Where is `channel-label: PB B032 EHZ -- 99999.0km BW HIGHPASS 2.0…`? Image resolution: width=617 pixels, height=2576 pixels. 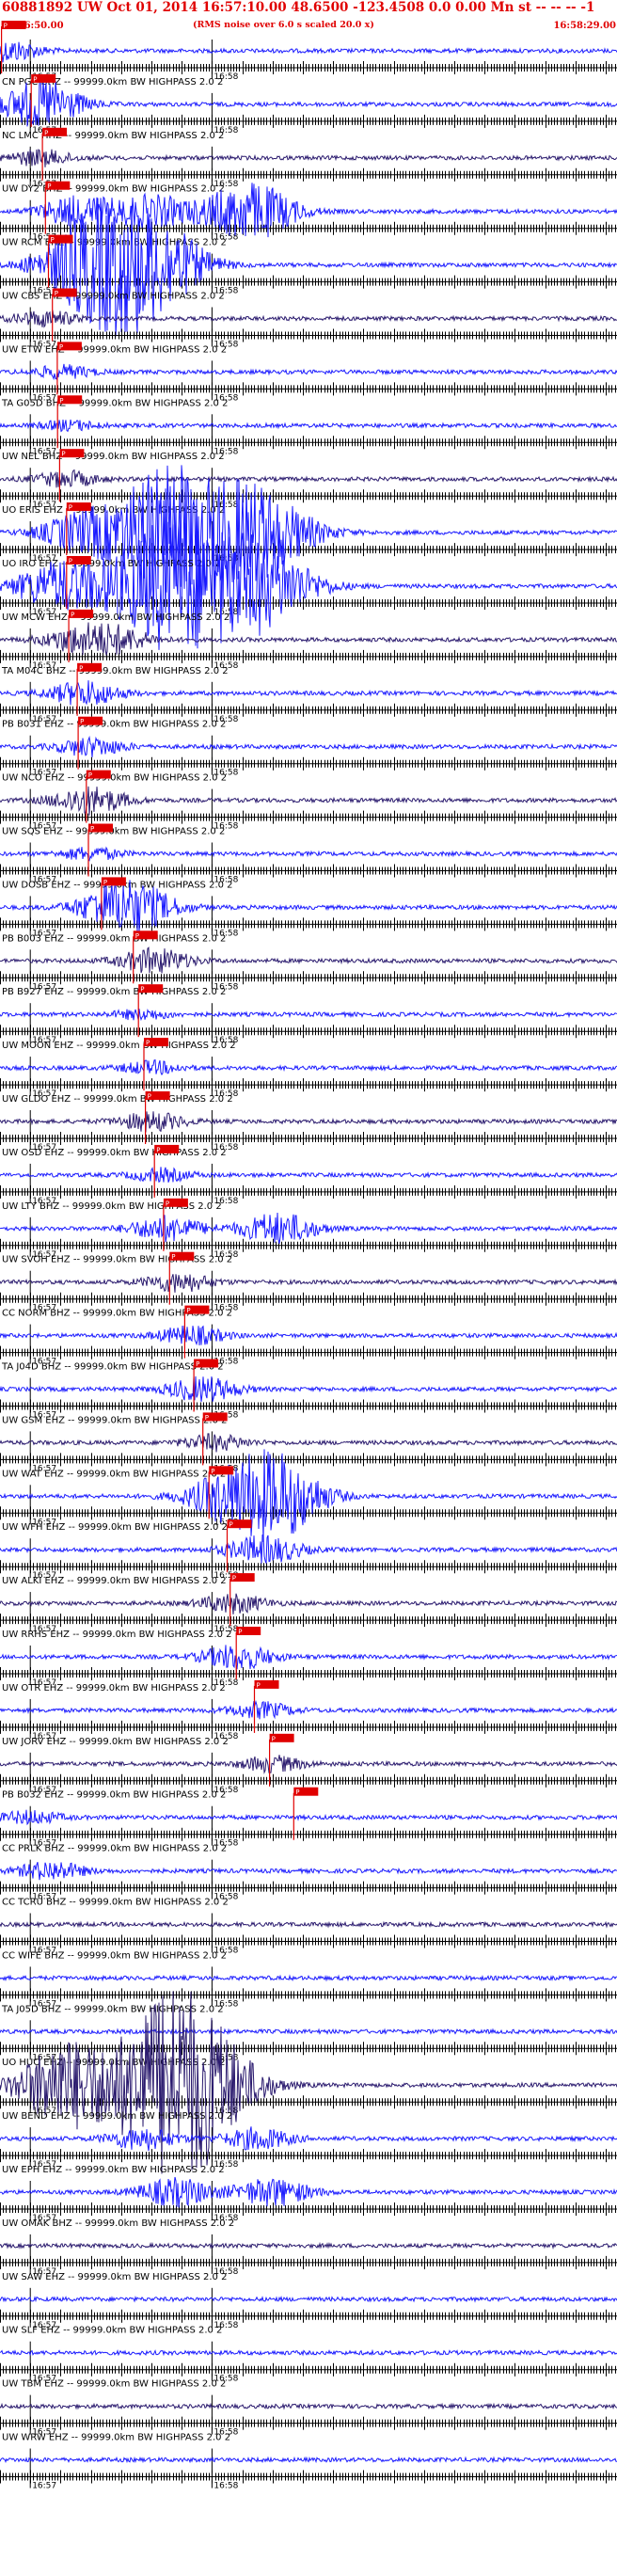 channel-label: PB B032 EHZ -- 99999.0km BW HIGHPASS 2.0… is located at coordinates (114, 1796).